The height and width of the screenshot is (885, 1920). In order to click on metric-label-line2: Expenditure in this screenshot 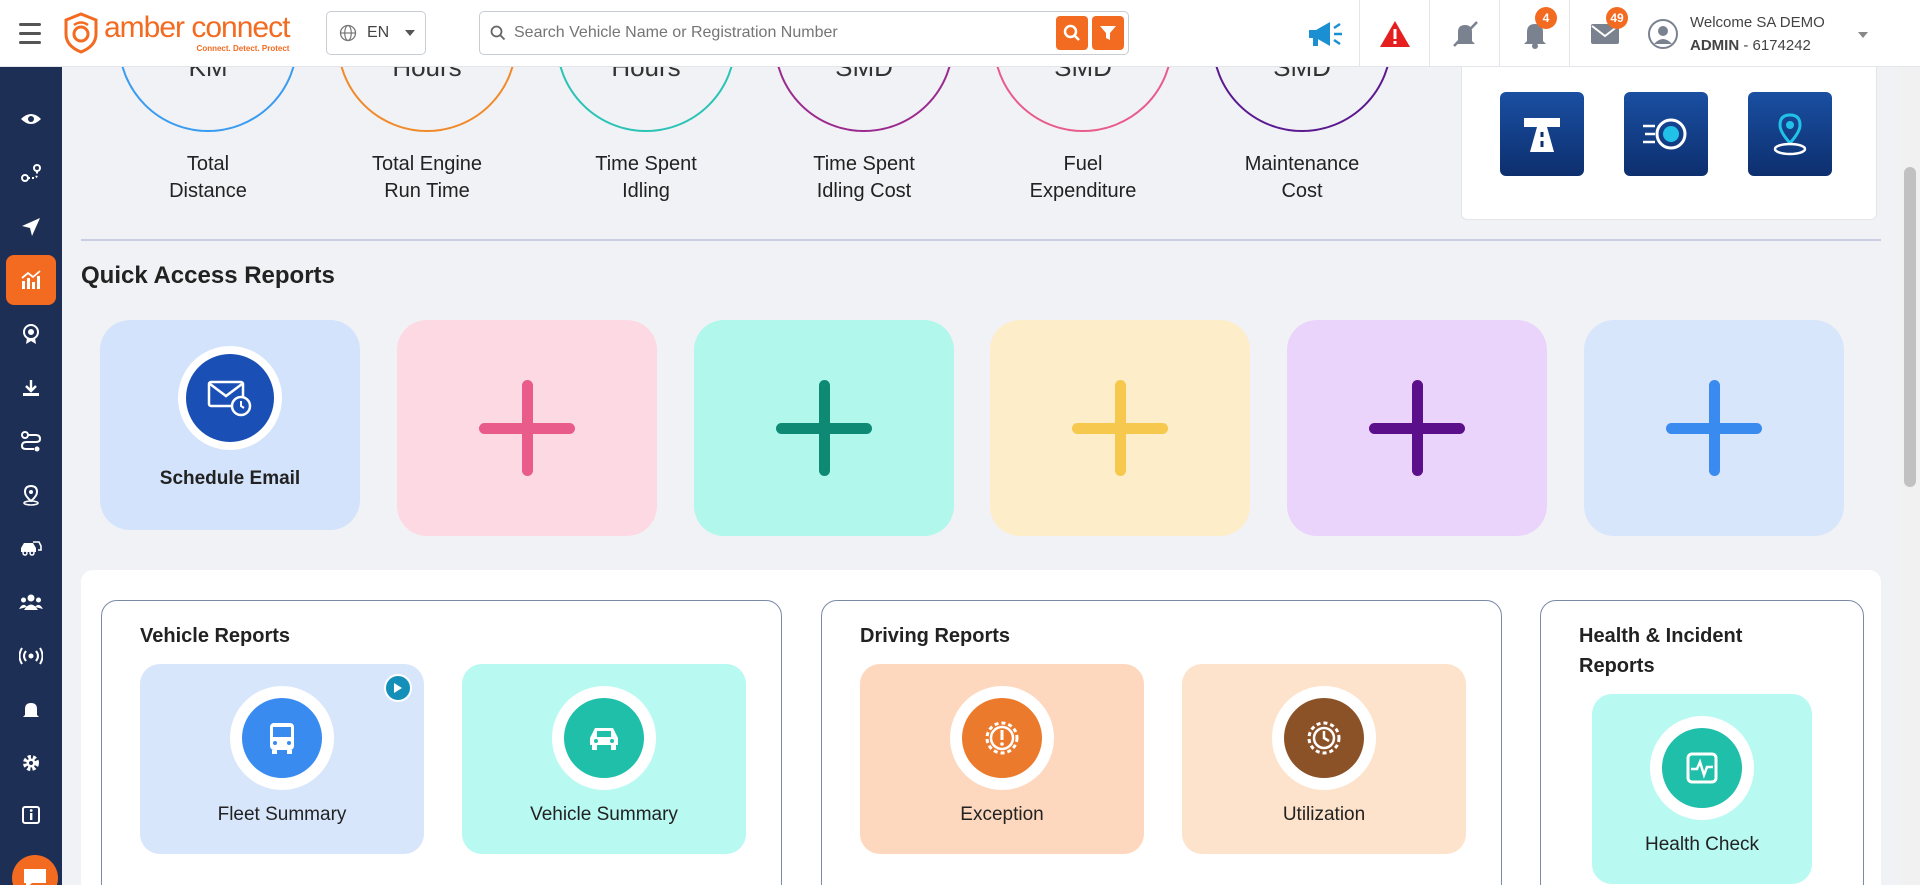, I will do `click(1083, 191)`.